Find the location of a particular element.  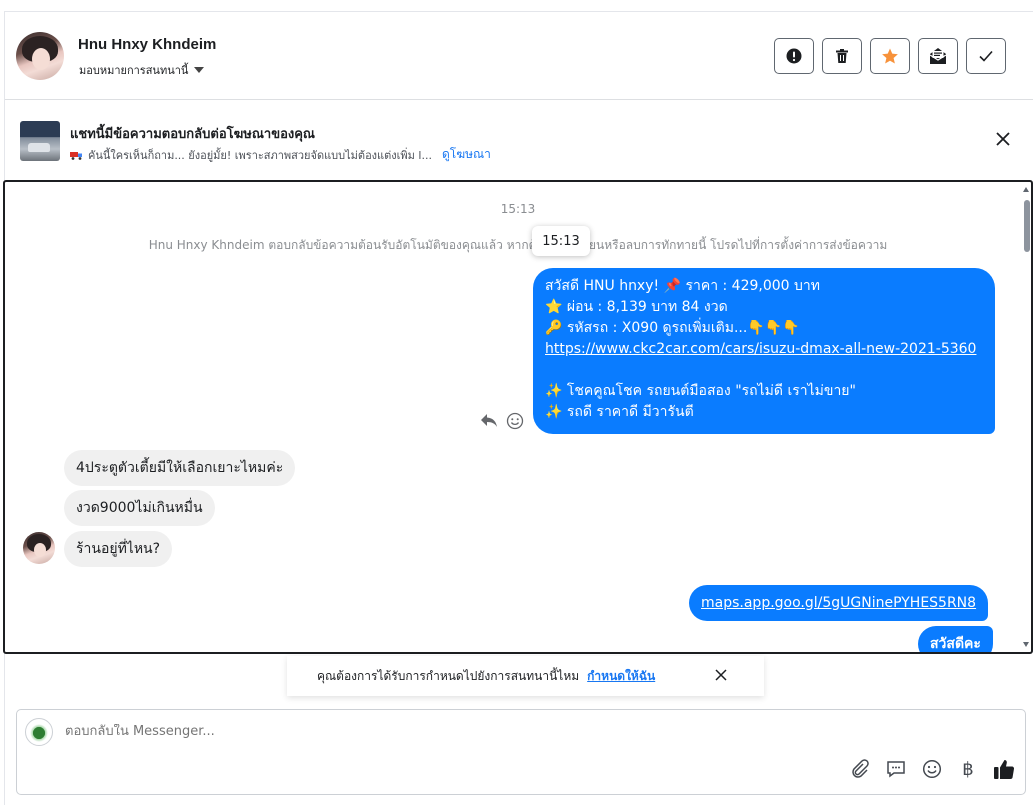

payment-button: ฿ is located at coordinates (968, 769).